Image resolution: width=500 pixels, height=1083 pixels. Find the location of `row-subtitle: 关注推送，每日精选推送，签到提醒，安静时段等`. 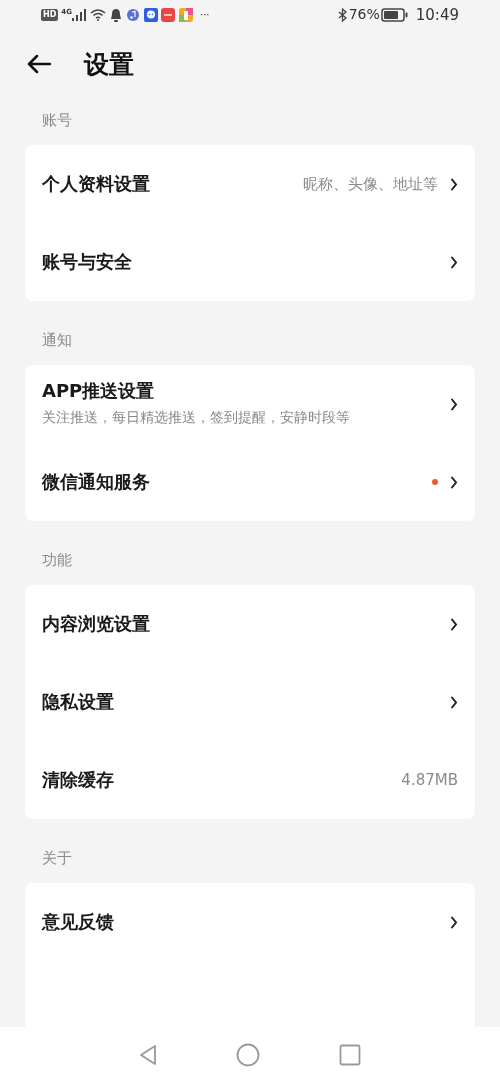

row-subtitle: 关注推送，每日精选推送，签到提醒，安静时段等 is located at coordinates (196, 417).